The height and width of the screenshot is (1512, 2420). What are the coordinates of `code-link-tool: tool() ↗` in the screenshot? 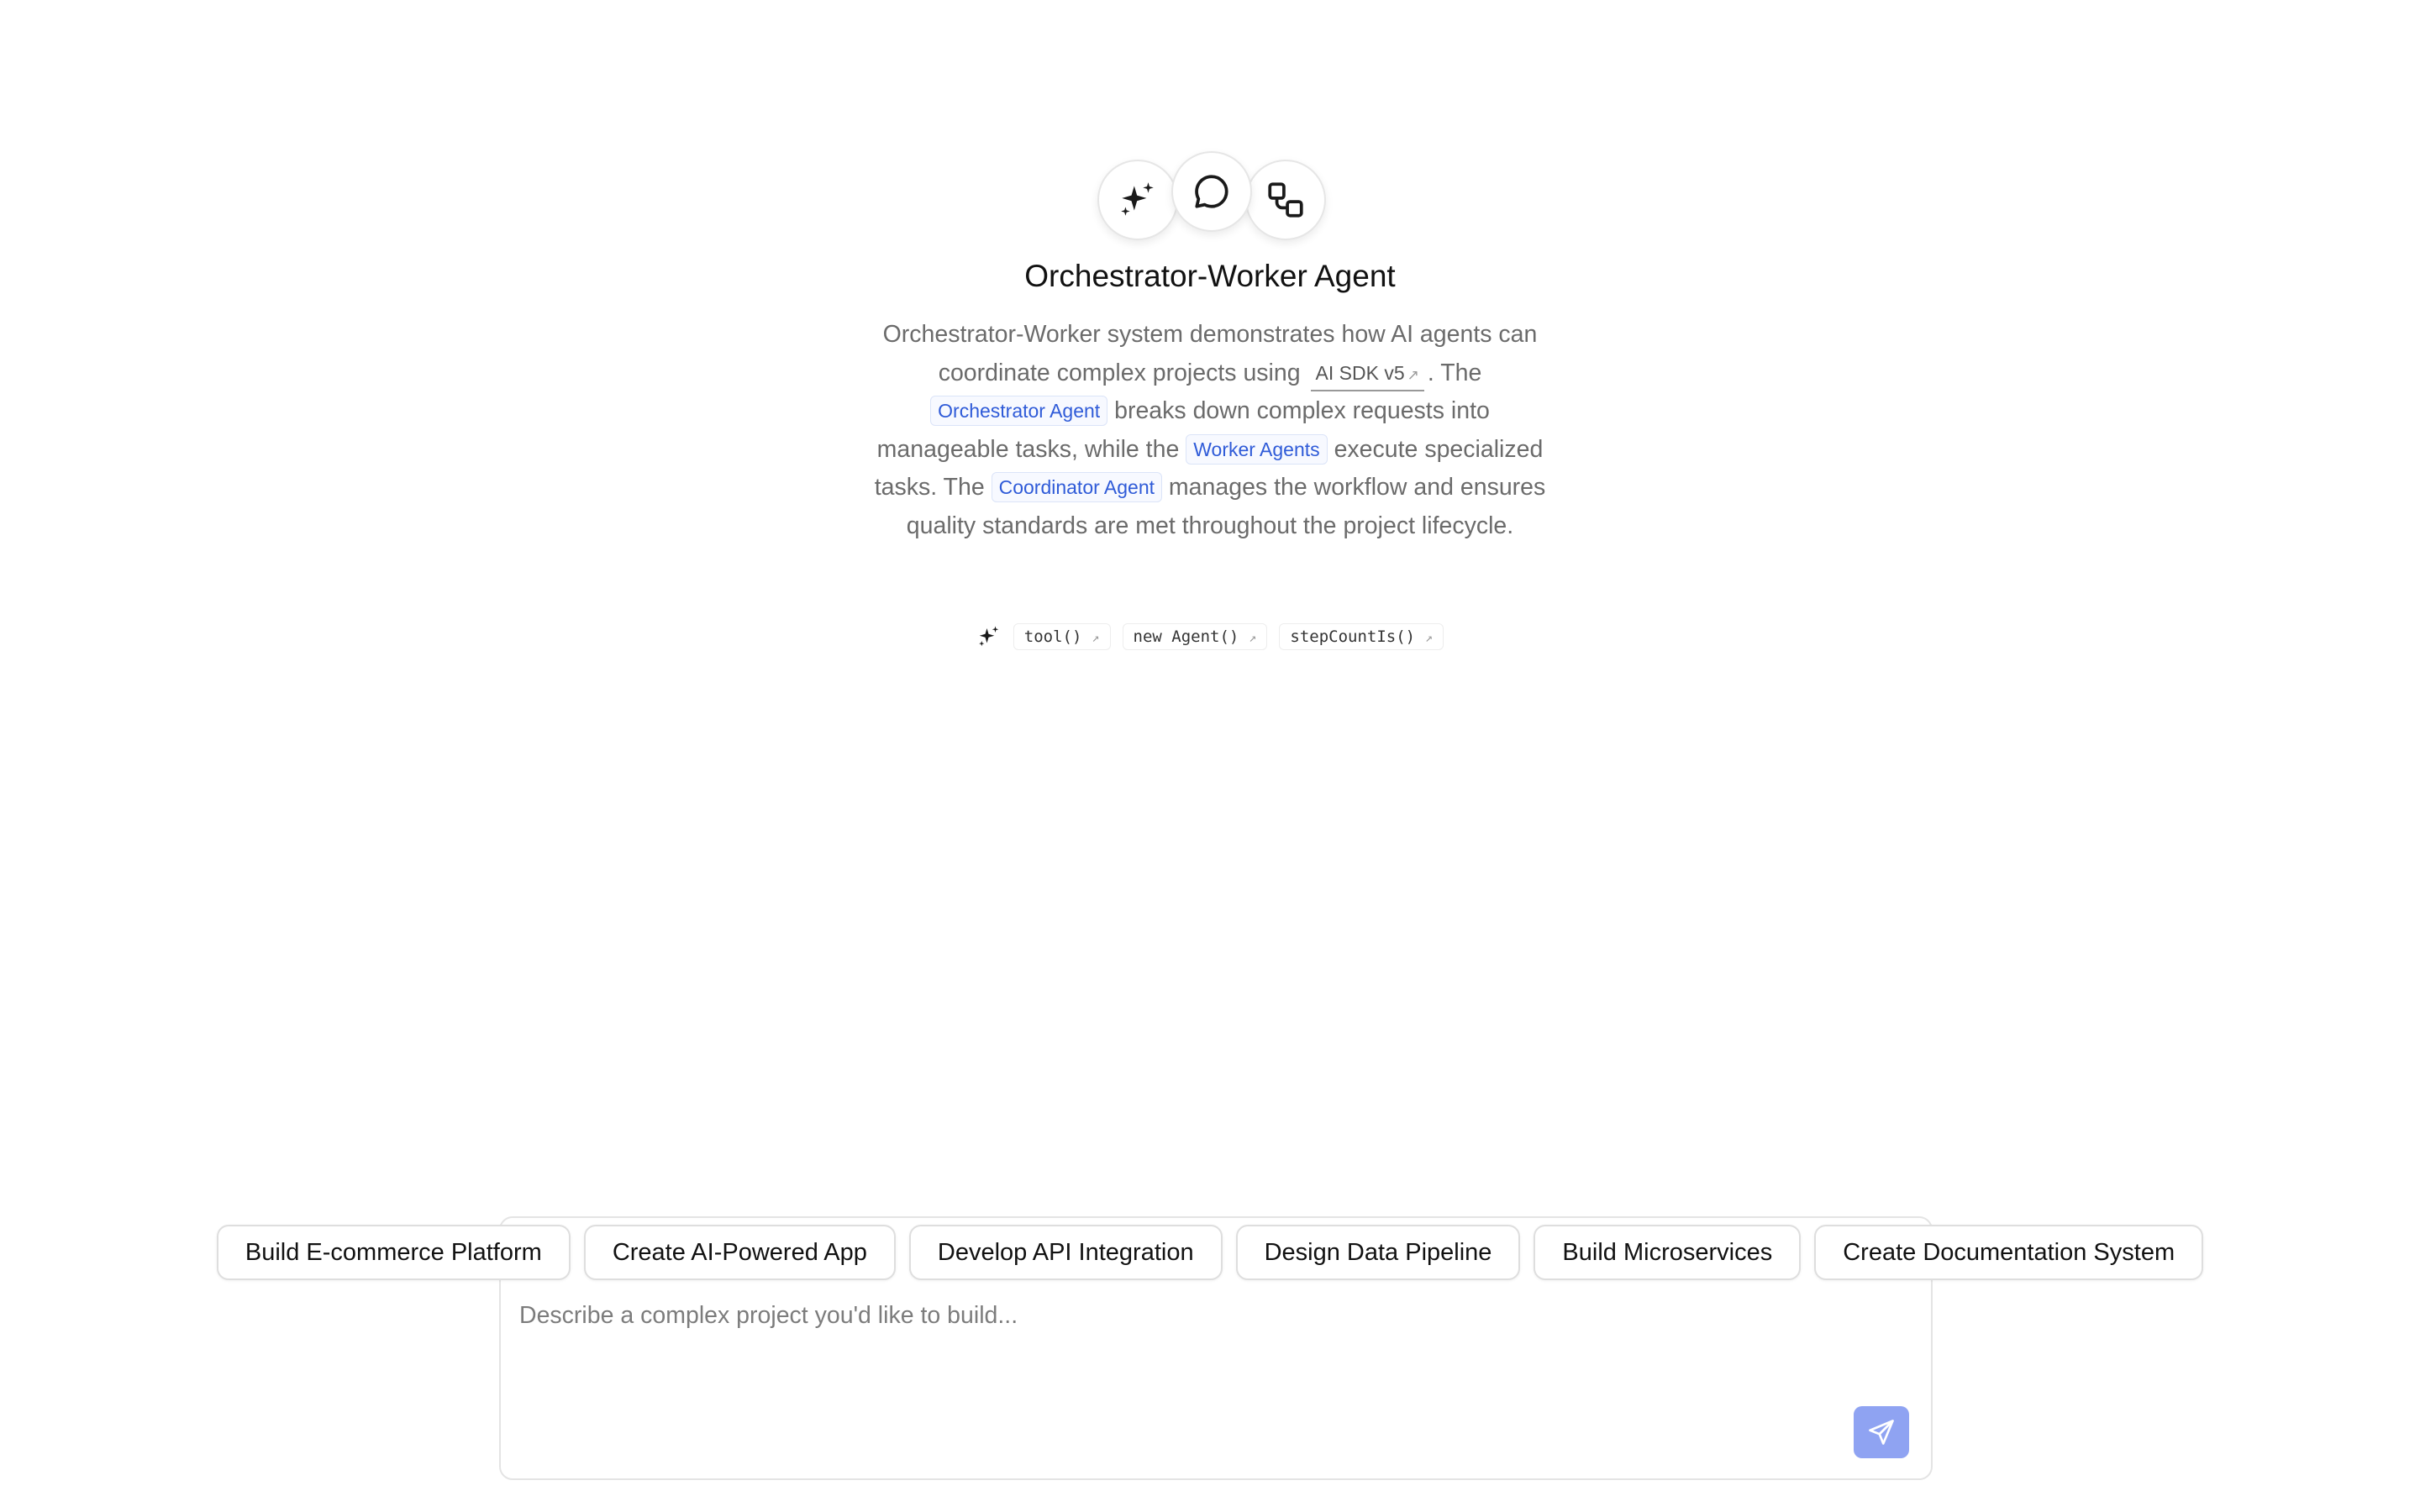 It's located at (1062, 636).